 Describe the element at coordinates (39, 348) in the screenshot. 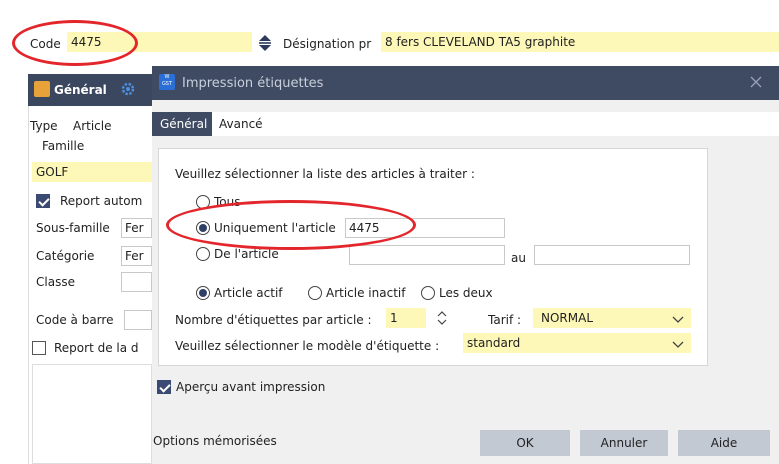

I see `report-de-la-checkbox` at that location.